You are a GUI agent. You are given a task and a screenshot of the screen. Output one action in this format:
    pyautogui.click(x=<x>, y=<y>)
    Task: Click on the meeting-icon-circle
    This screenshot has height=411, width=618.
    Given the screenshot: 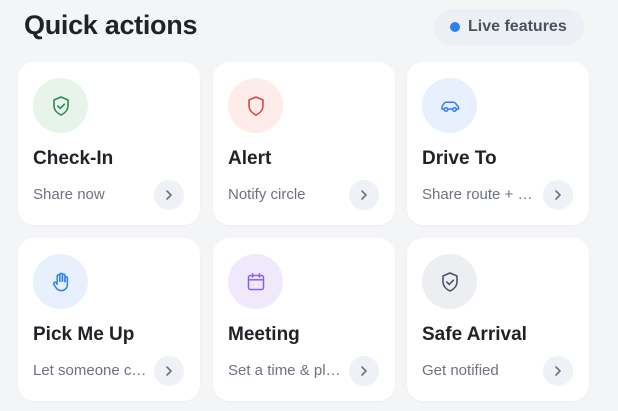 What is the action you would take?
    pyautogui.click(x=255, y=281)
    